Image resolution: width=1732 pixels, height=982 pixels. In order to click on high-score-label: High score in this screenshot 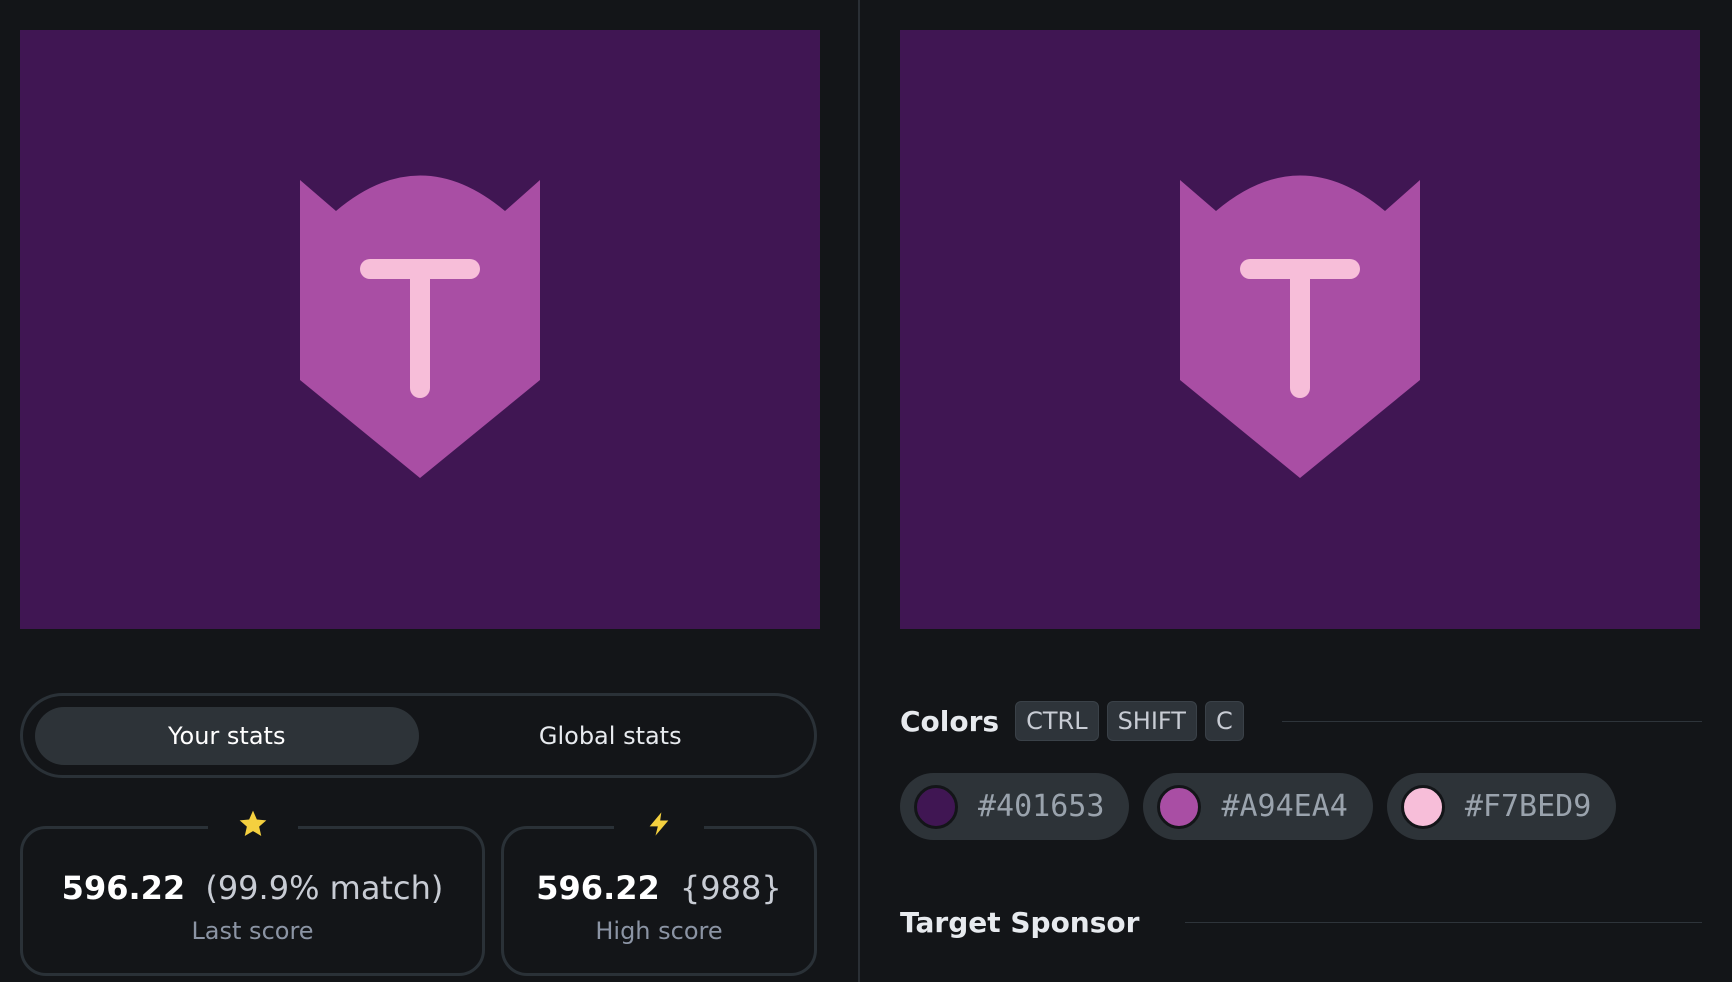, I will do `click(659, 931)`.